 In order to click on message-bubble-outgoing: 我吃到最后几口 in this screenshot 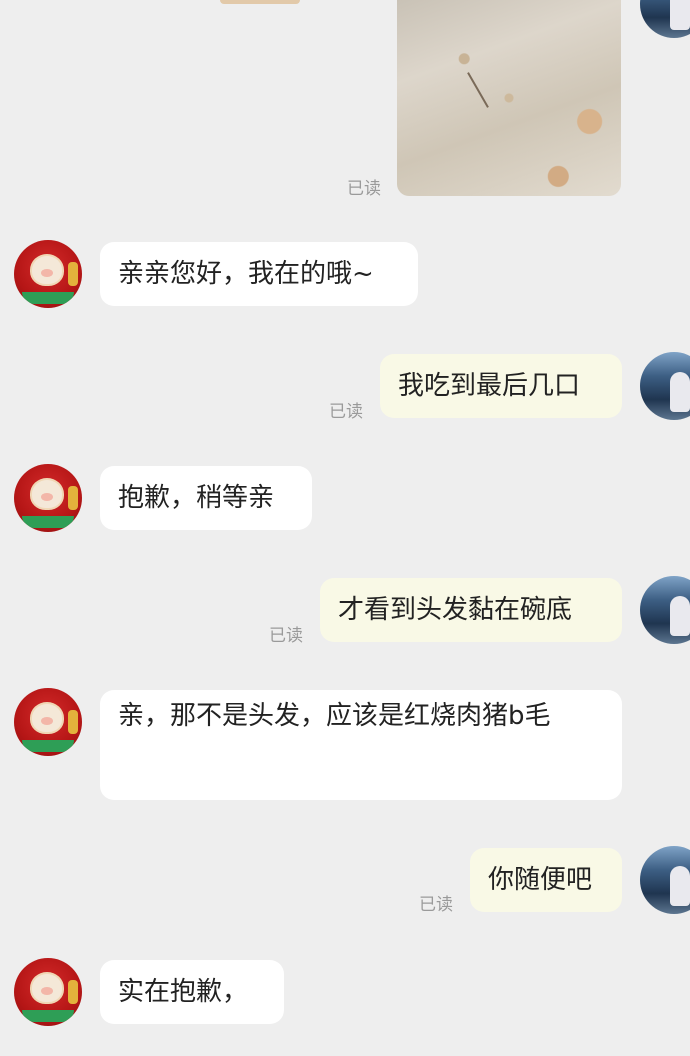, I will do `click(501, 386)`.